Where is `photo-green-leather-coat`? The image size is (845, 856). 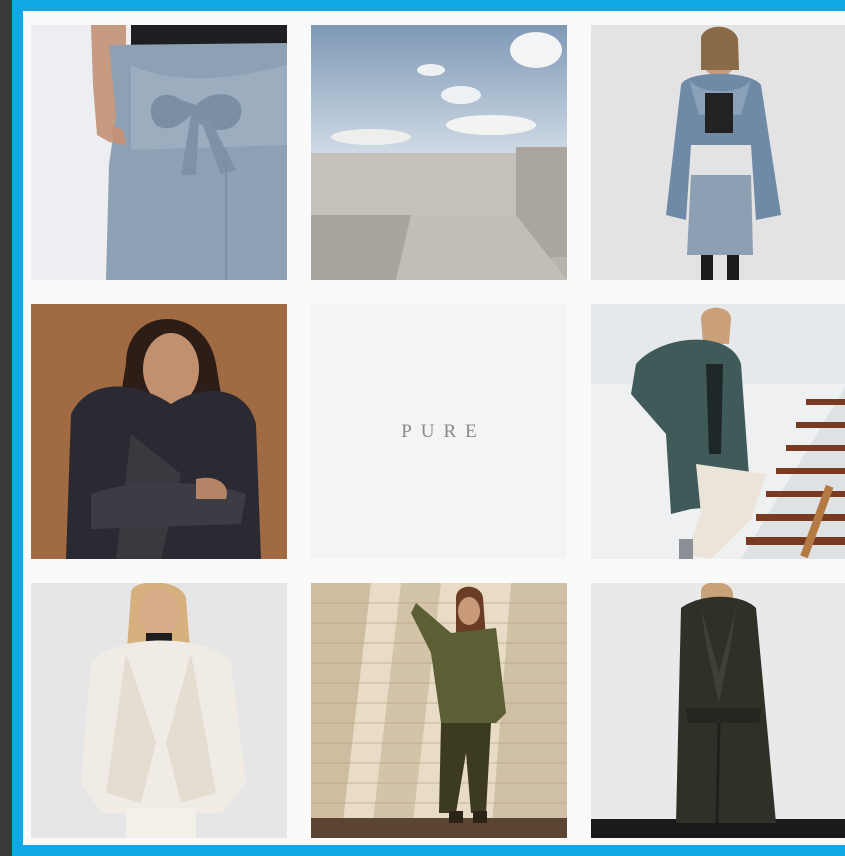
photo-green-leather-coat is located at coordinates (718, 431).